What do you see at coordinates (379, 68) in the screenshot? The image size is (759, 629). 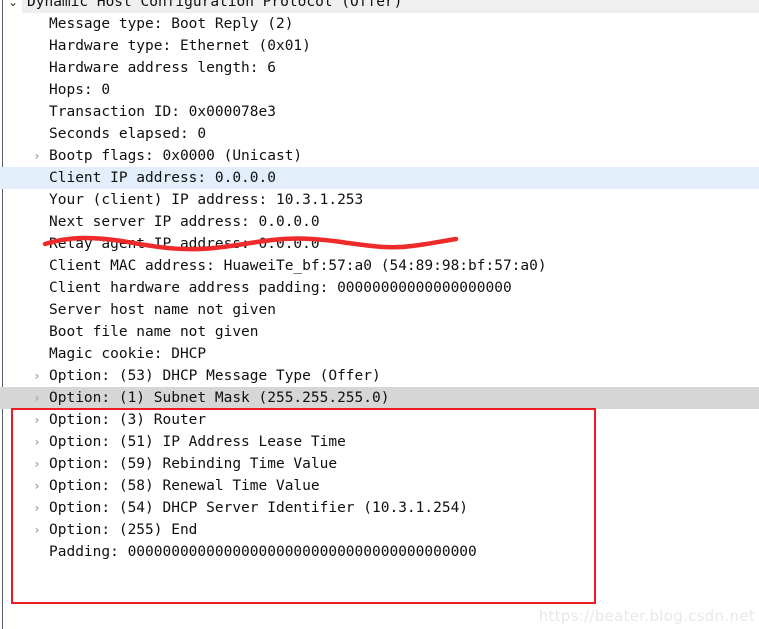 I see `tree-row: Hardware address length: 6` at bounding box center [379, 68].